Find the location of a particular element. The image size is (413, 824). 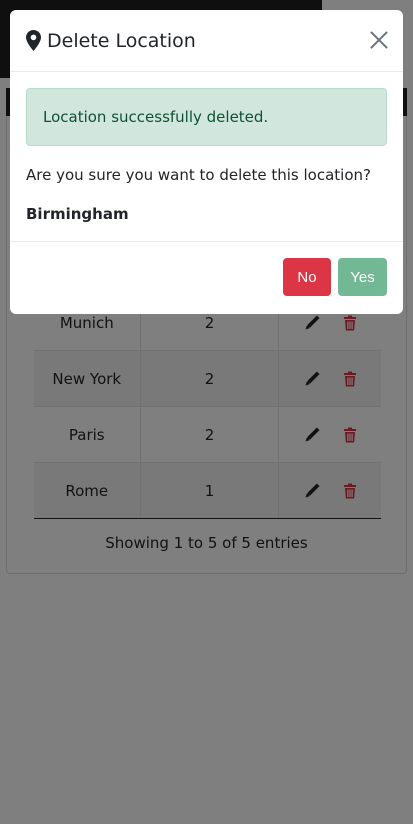

modal-title: Delete Location is located at coordinates (111, 41).